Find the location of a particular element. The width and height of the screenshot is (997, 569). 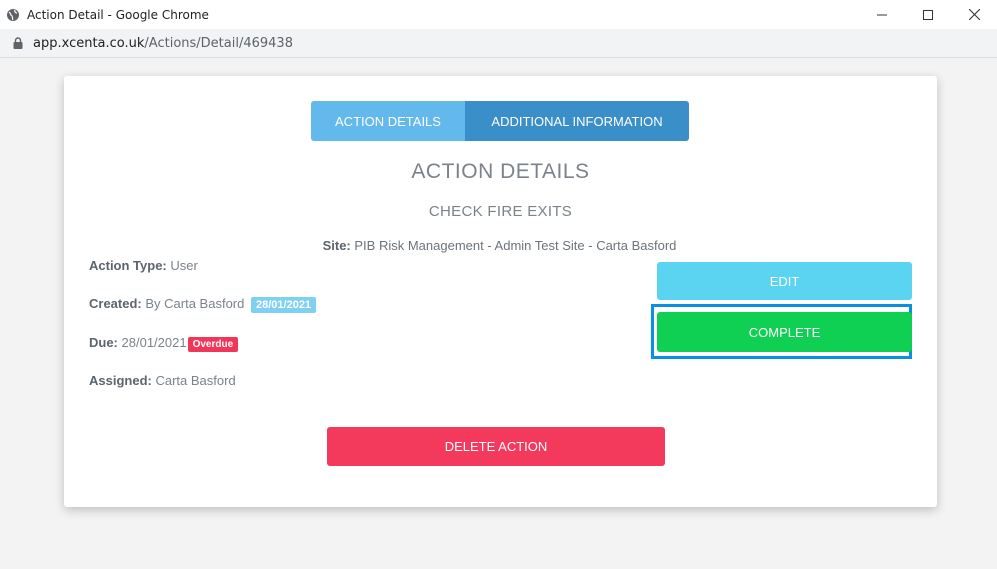

tab-additional-information: ADDITIONAL INFORMATION is located at coordinates (577, 121).